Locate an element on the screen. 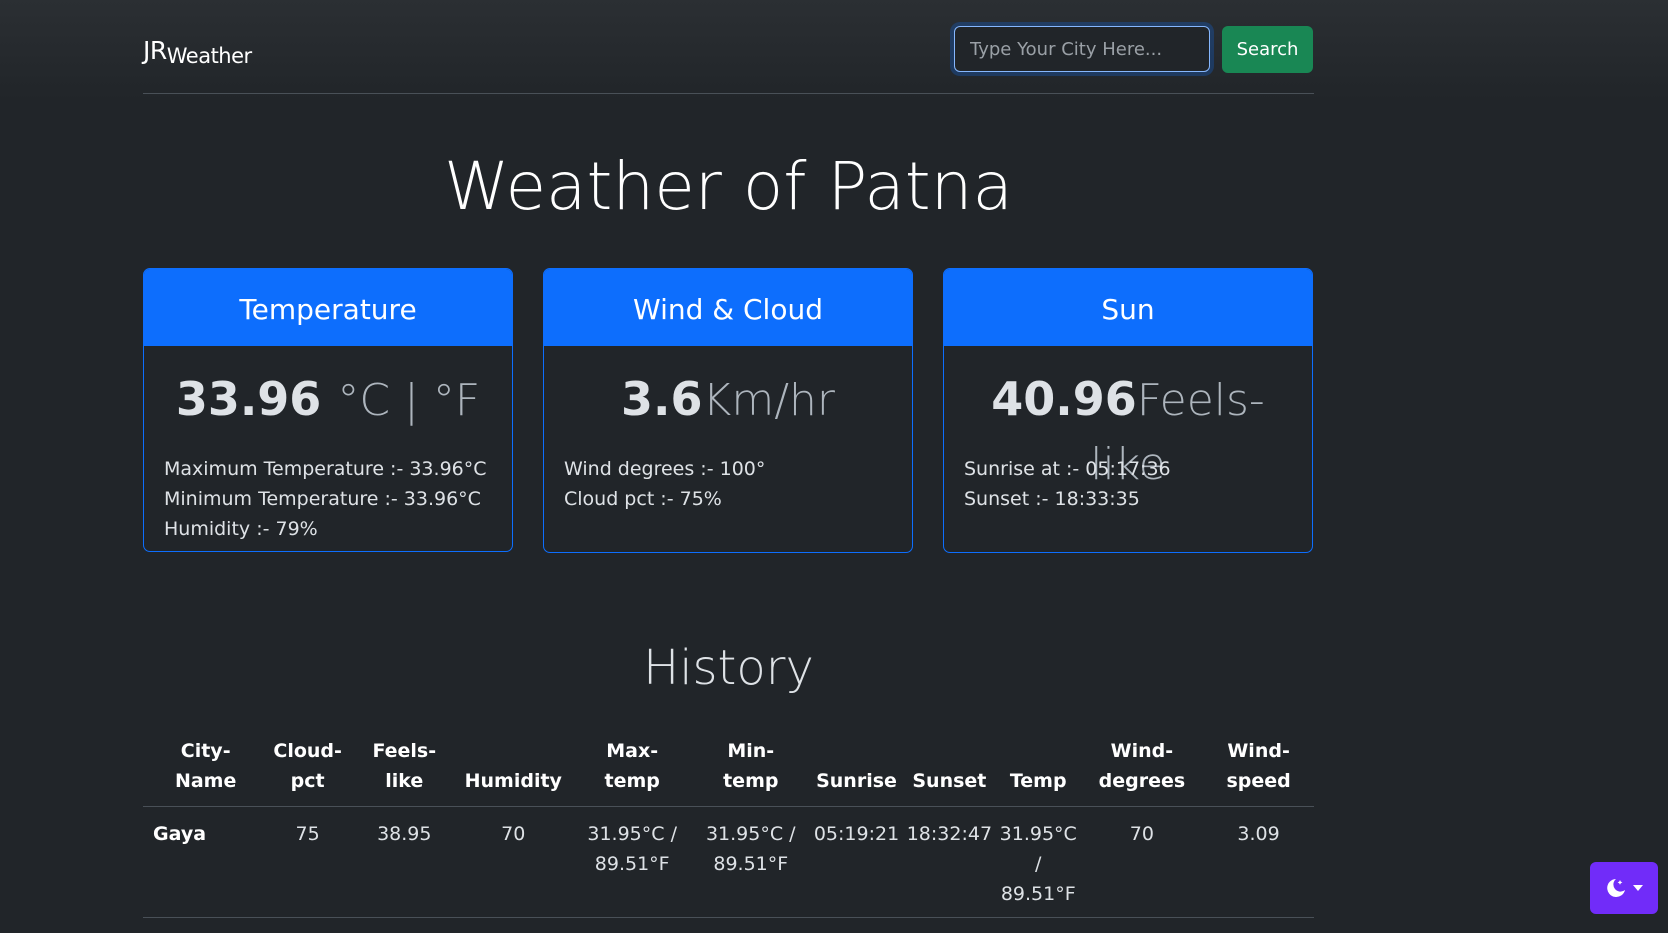 The image size is (1668, 933). sunrise-text: Sunrise at :- 05:17:36 is located at coordinates (1067, 469).